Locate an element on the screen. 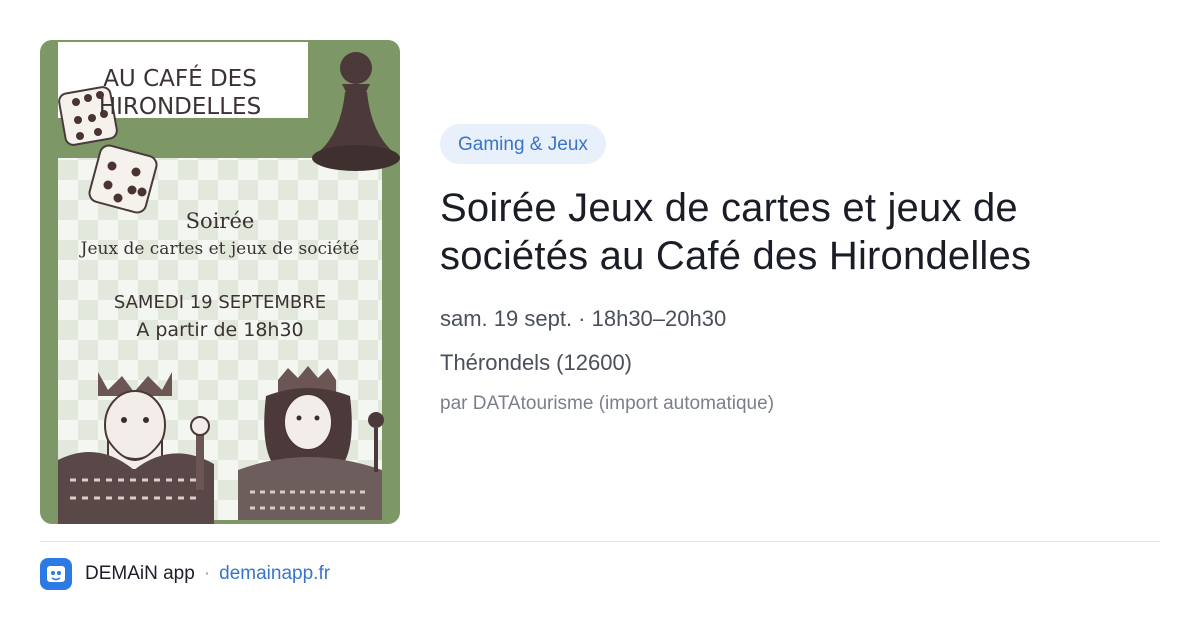 Image resolution: width=1200 pixels, height=630 pixels. poster-heading-line1: AU CAFÉ DES is located at coordinates (180, 78).